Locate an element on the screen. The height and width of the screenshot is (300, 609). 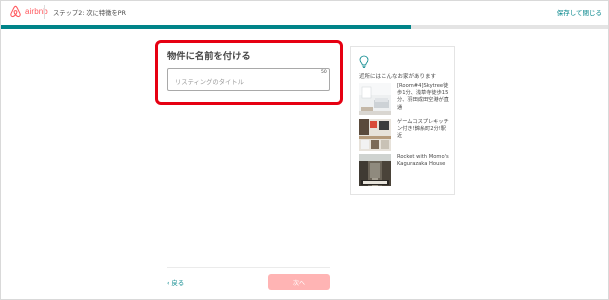
progress-bar is located at coordinates (304, 27).